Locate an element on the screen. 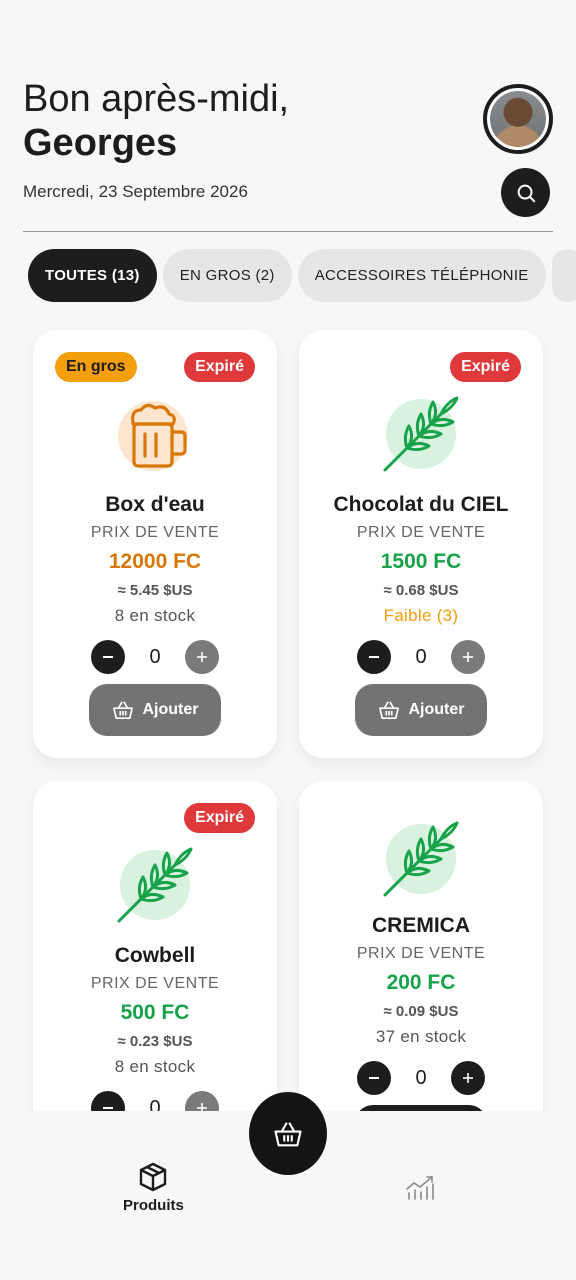 The width and height of the screenshot is (576, 1280). stock-status: Faible (3) is located at coordinates (421, 615).